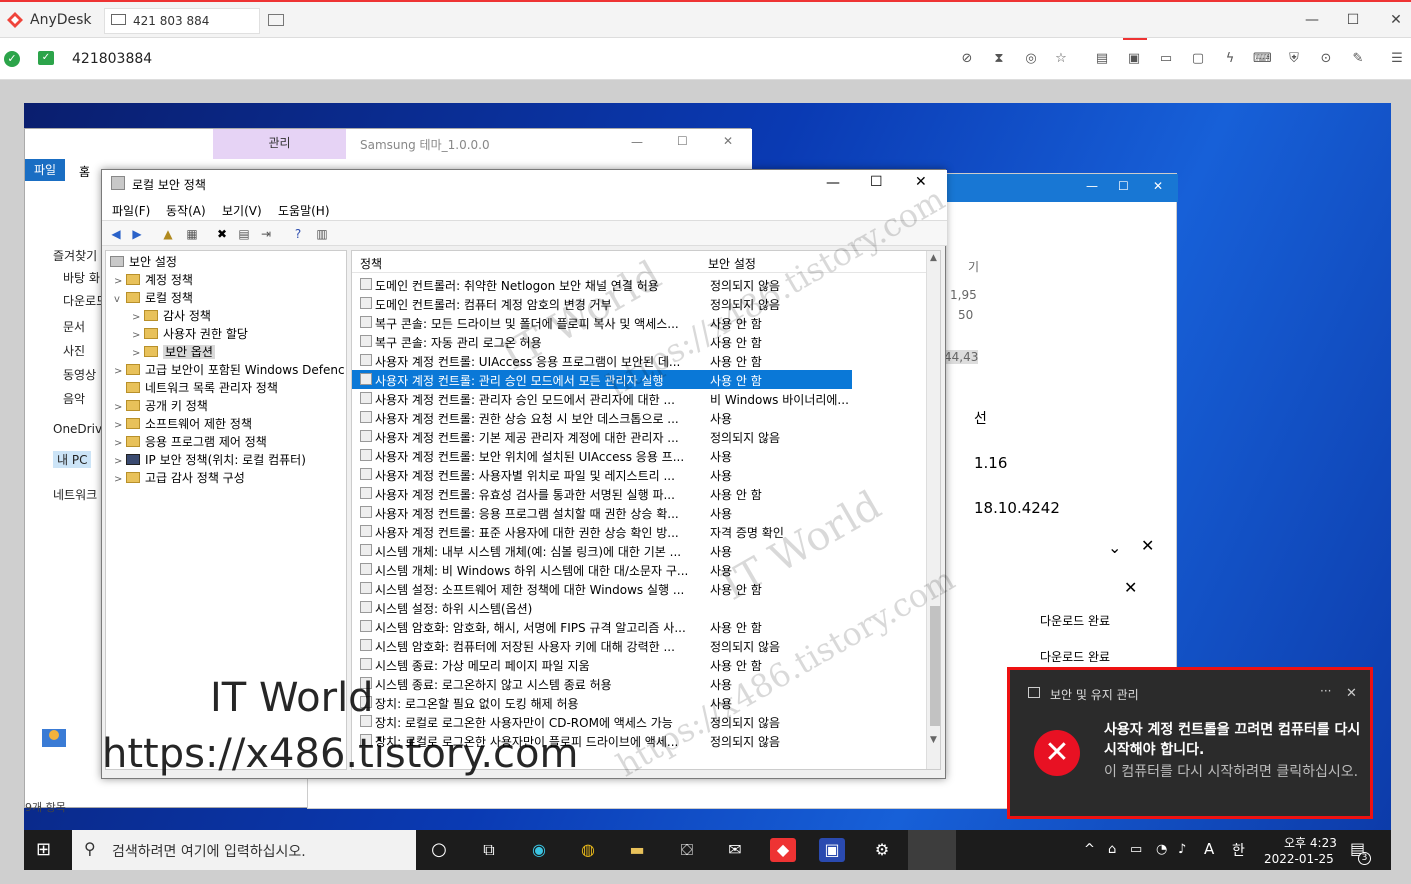 Image resolution: width=1411 pixels, height=884 pixels. What do you see at coordinates (196, 388) in the screenshot?
I see `tree-item: 네트워크 목록 관리자 정책` at bounding box center [196, 388].